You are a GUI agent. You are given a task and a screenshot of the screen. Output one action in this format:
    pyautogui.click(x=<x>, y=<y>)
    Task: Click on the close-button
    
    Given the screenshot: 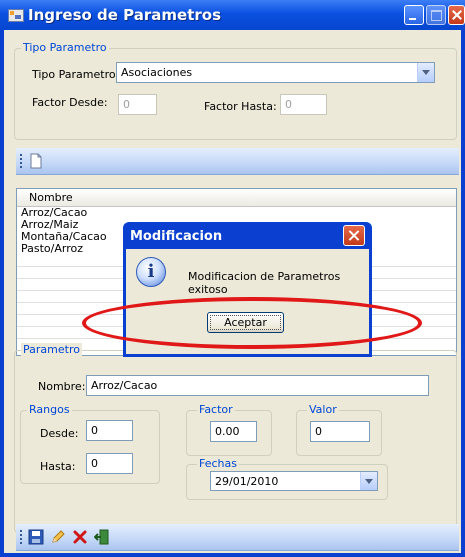 What is the action you would take?
    pyautogui.click(x=456, y=15)
    